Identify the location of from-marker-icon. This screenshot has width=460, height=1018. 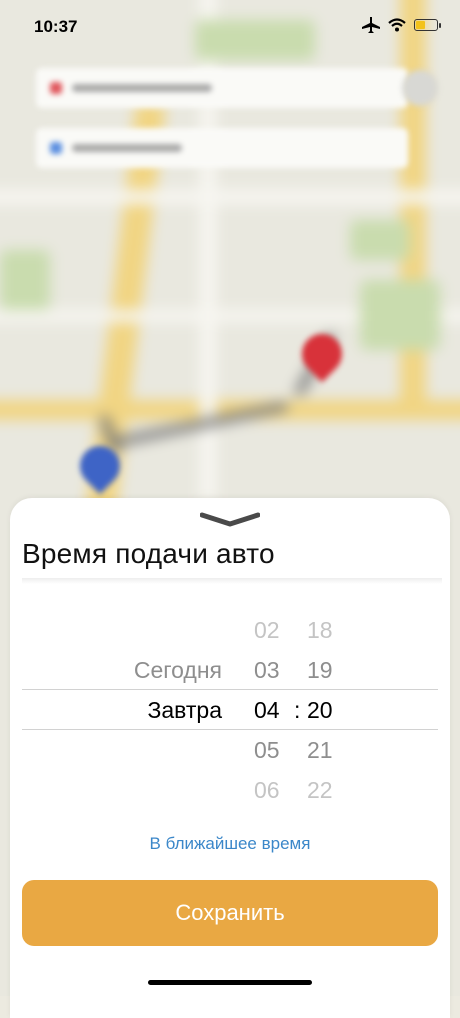
(56, 88).